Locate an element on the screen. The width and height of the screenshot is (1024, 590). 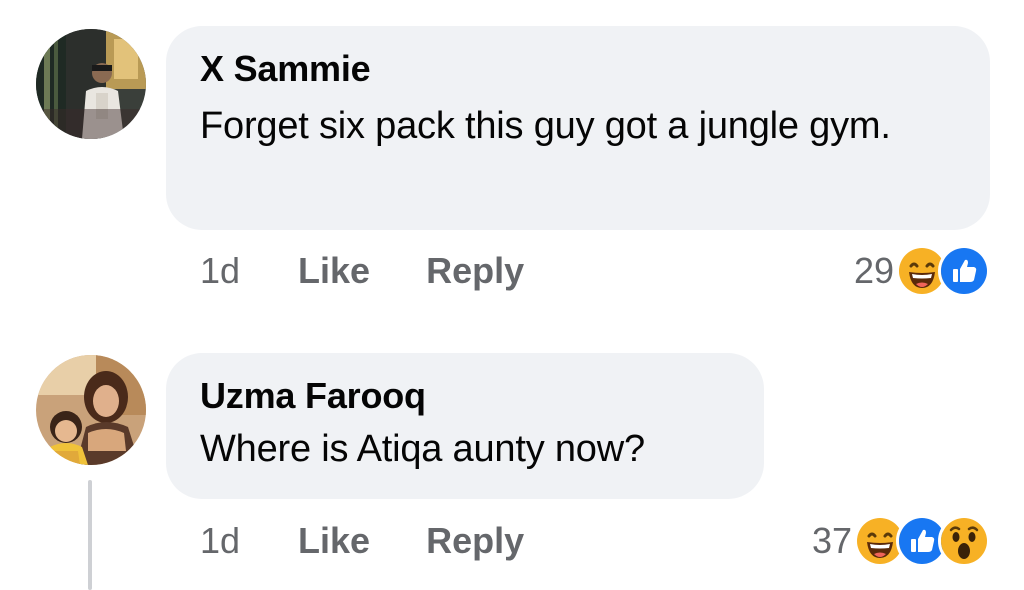
reaction-summary: 29 is located at coordinates (921, 271).